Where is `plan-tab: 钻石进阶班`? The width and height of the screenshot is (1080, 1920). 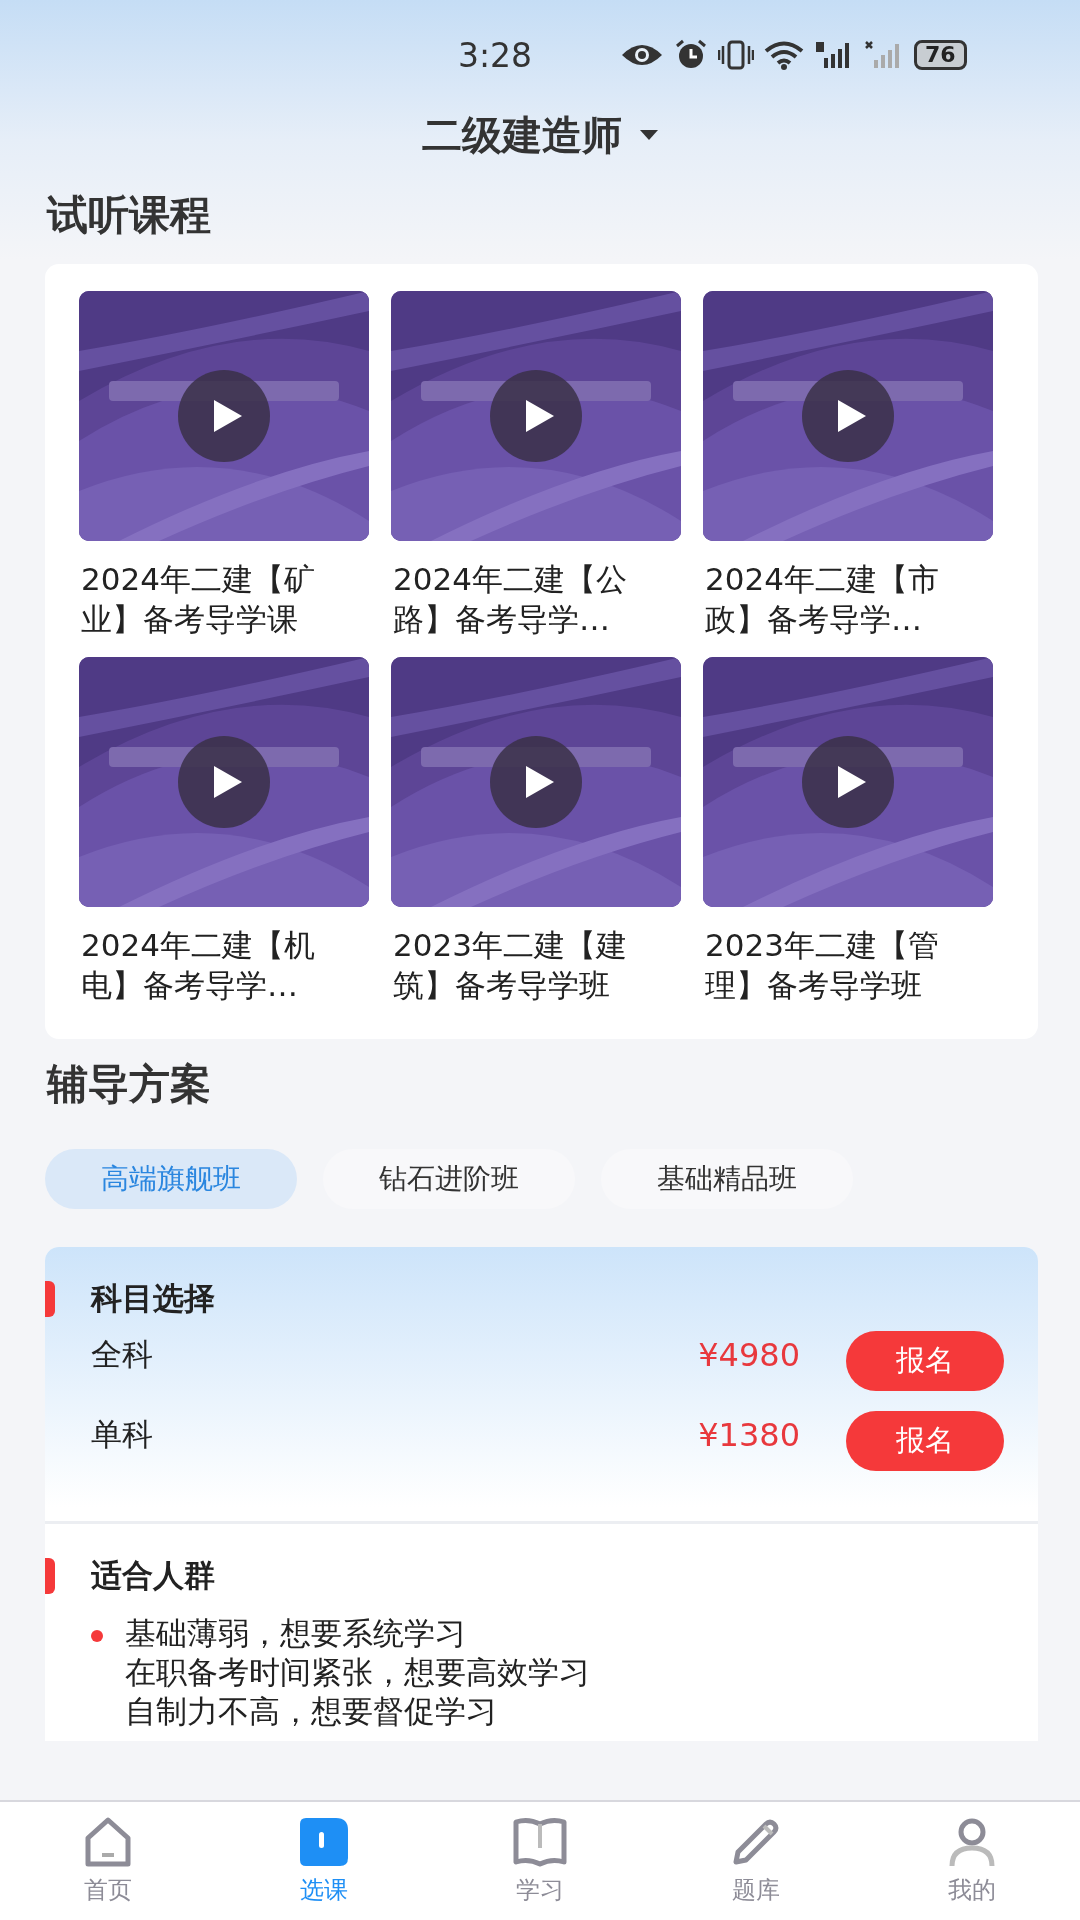
plan-tab: 钻石进阶班 is located at coordinates (449, 1179).